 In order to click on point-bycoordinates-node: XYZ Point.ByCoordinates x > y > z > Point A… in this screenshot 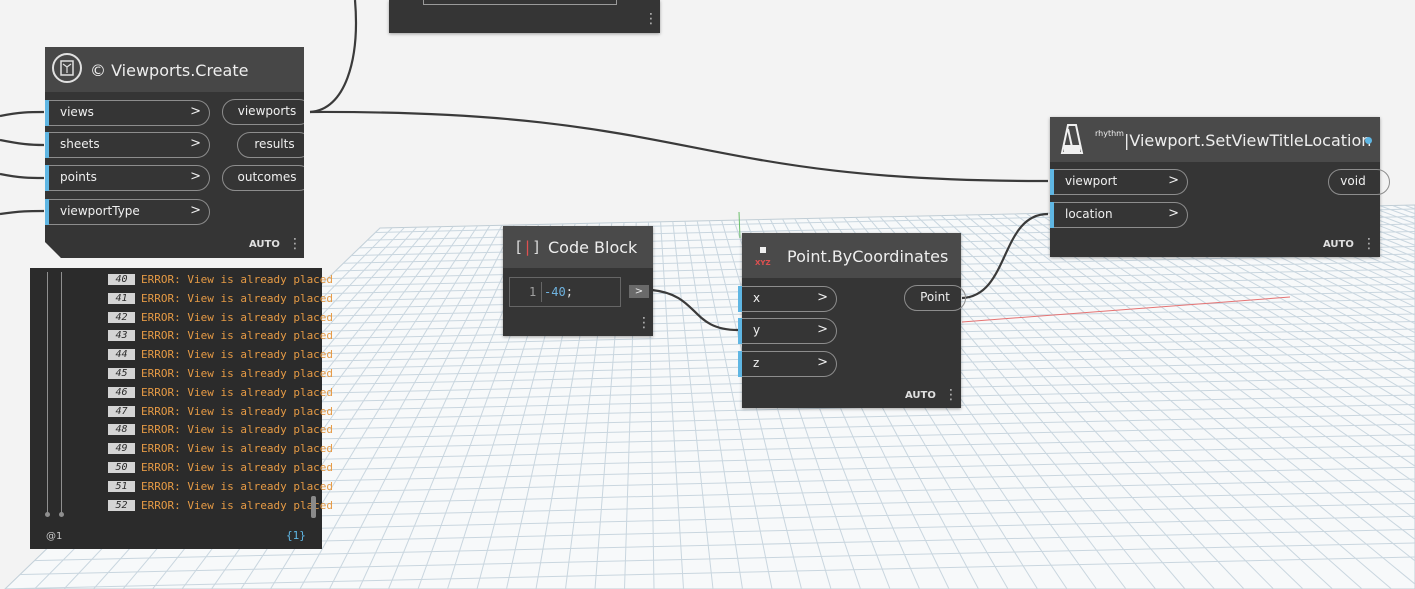, I will do `click(852, 320)`.